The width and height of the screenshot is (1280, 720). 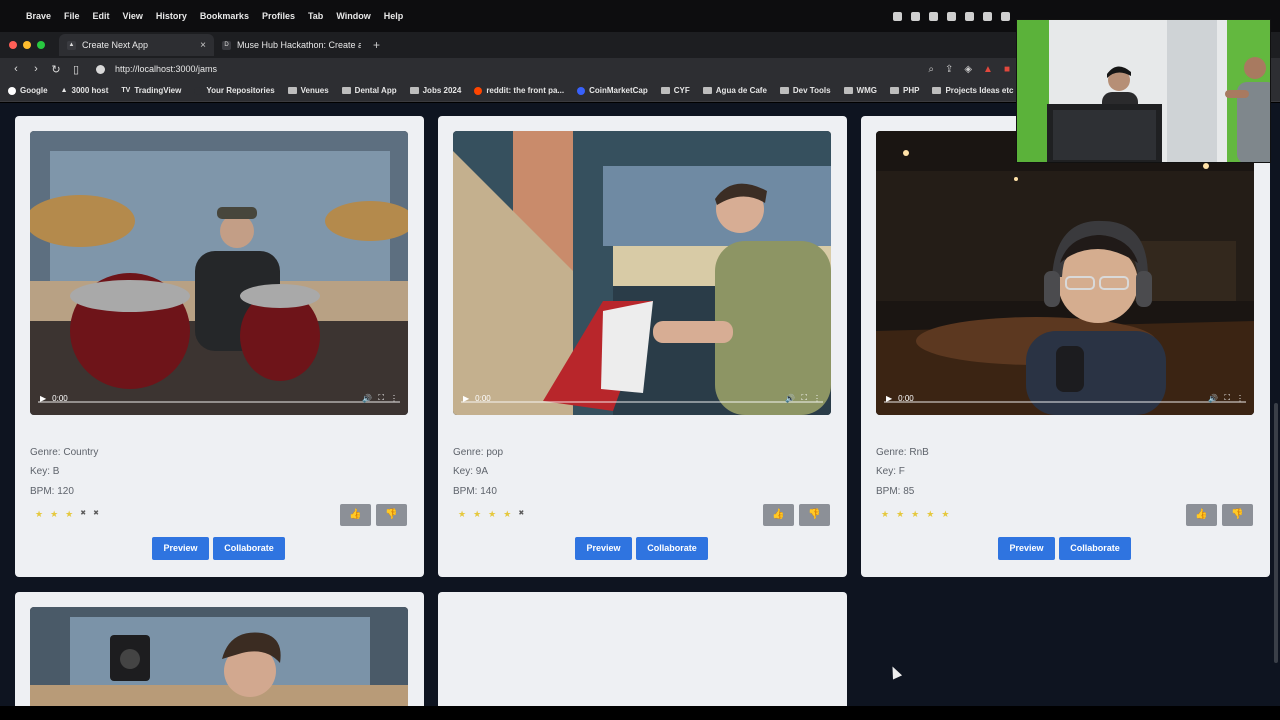 I want to click on bookmark-coinmarketcap: CoinMarketCap, so click(x=612, y=90).